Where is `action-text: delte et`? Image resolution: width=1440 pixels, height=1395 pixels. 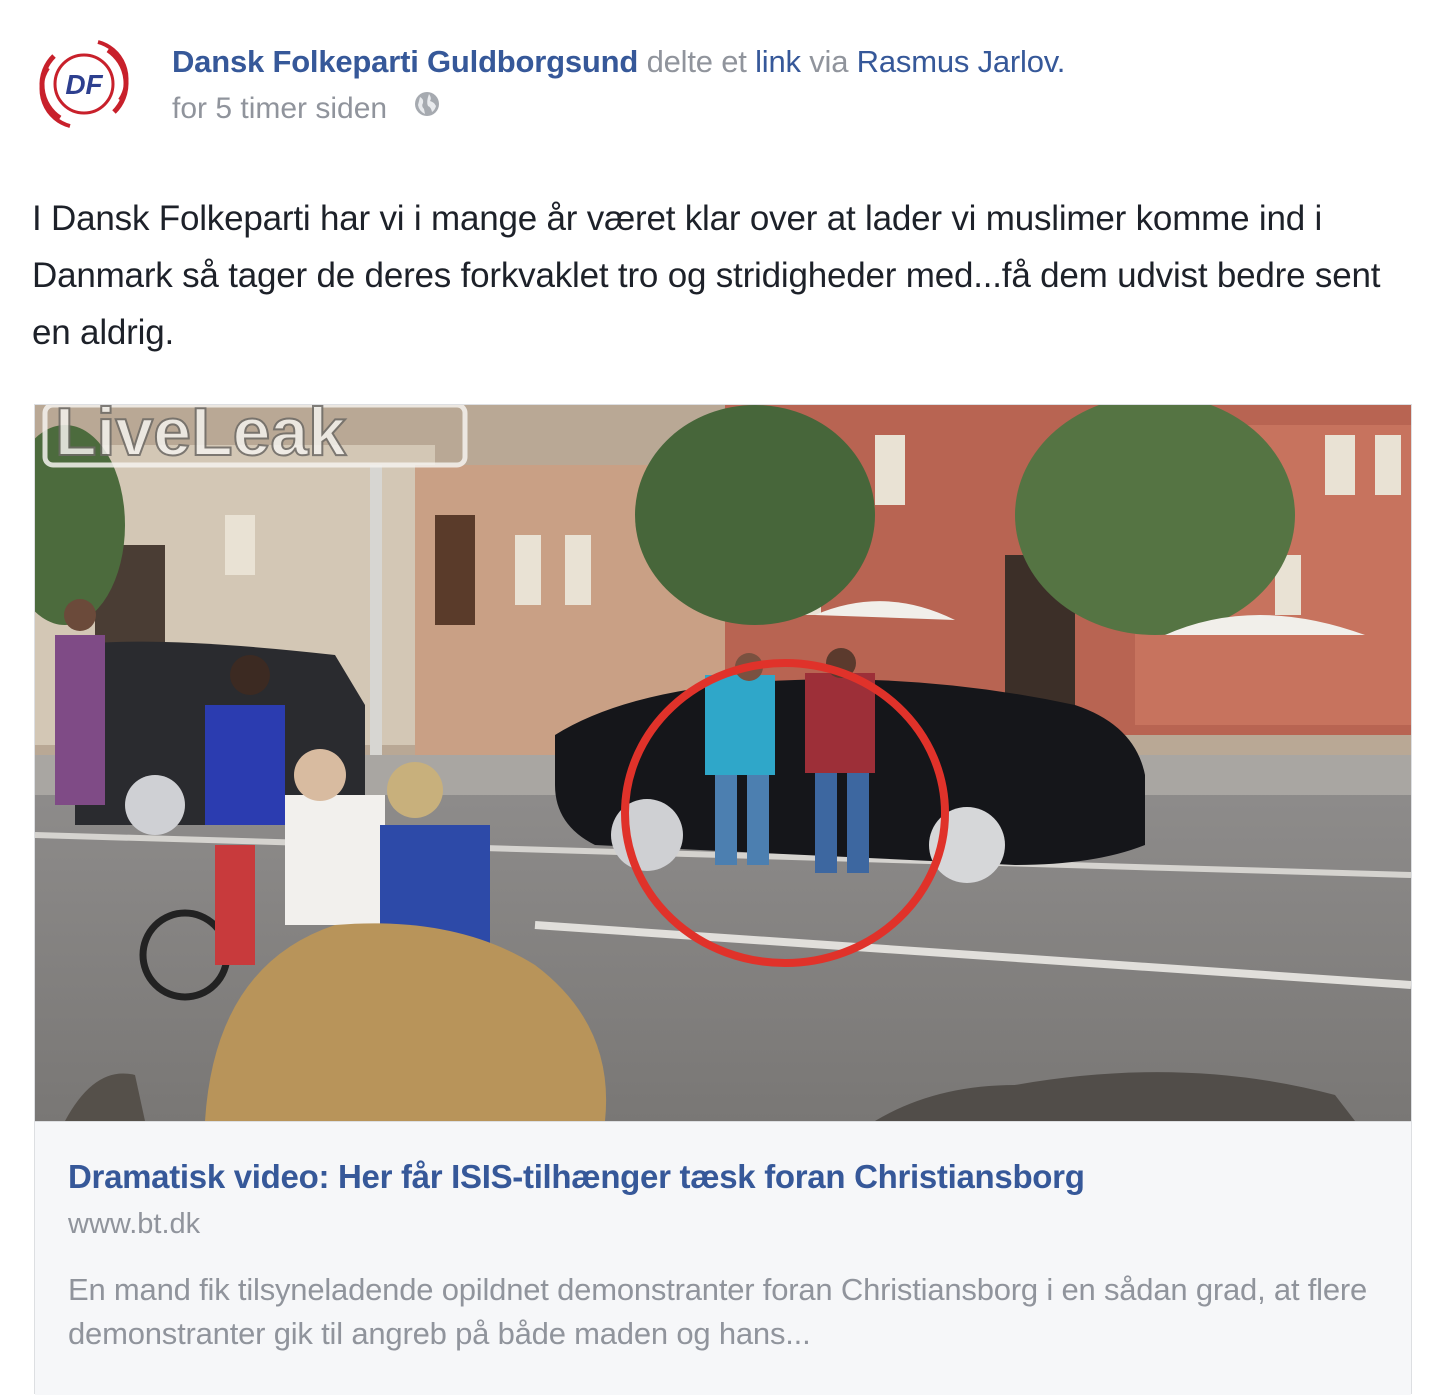
action-text: delte et is located at coordinates (696, 61).